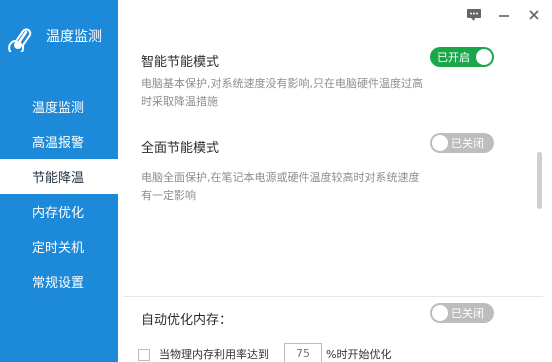 The height and width of the screenshot is (362, 552). I want to click on memory-threshold-suffix-row: %时开始优化, so click(358, 354).